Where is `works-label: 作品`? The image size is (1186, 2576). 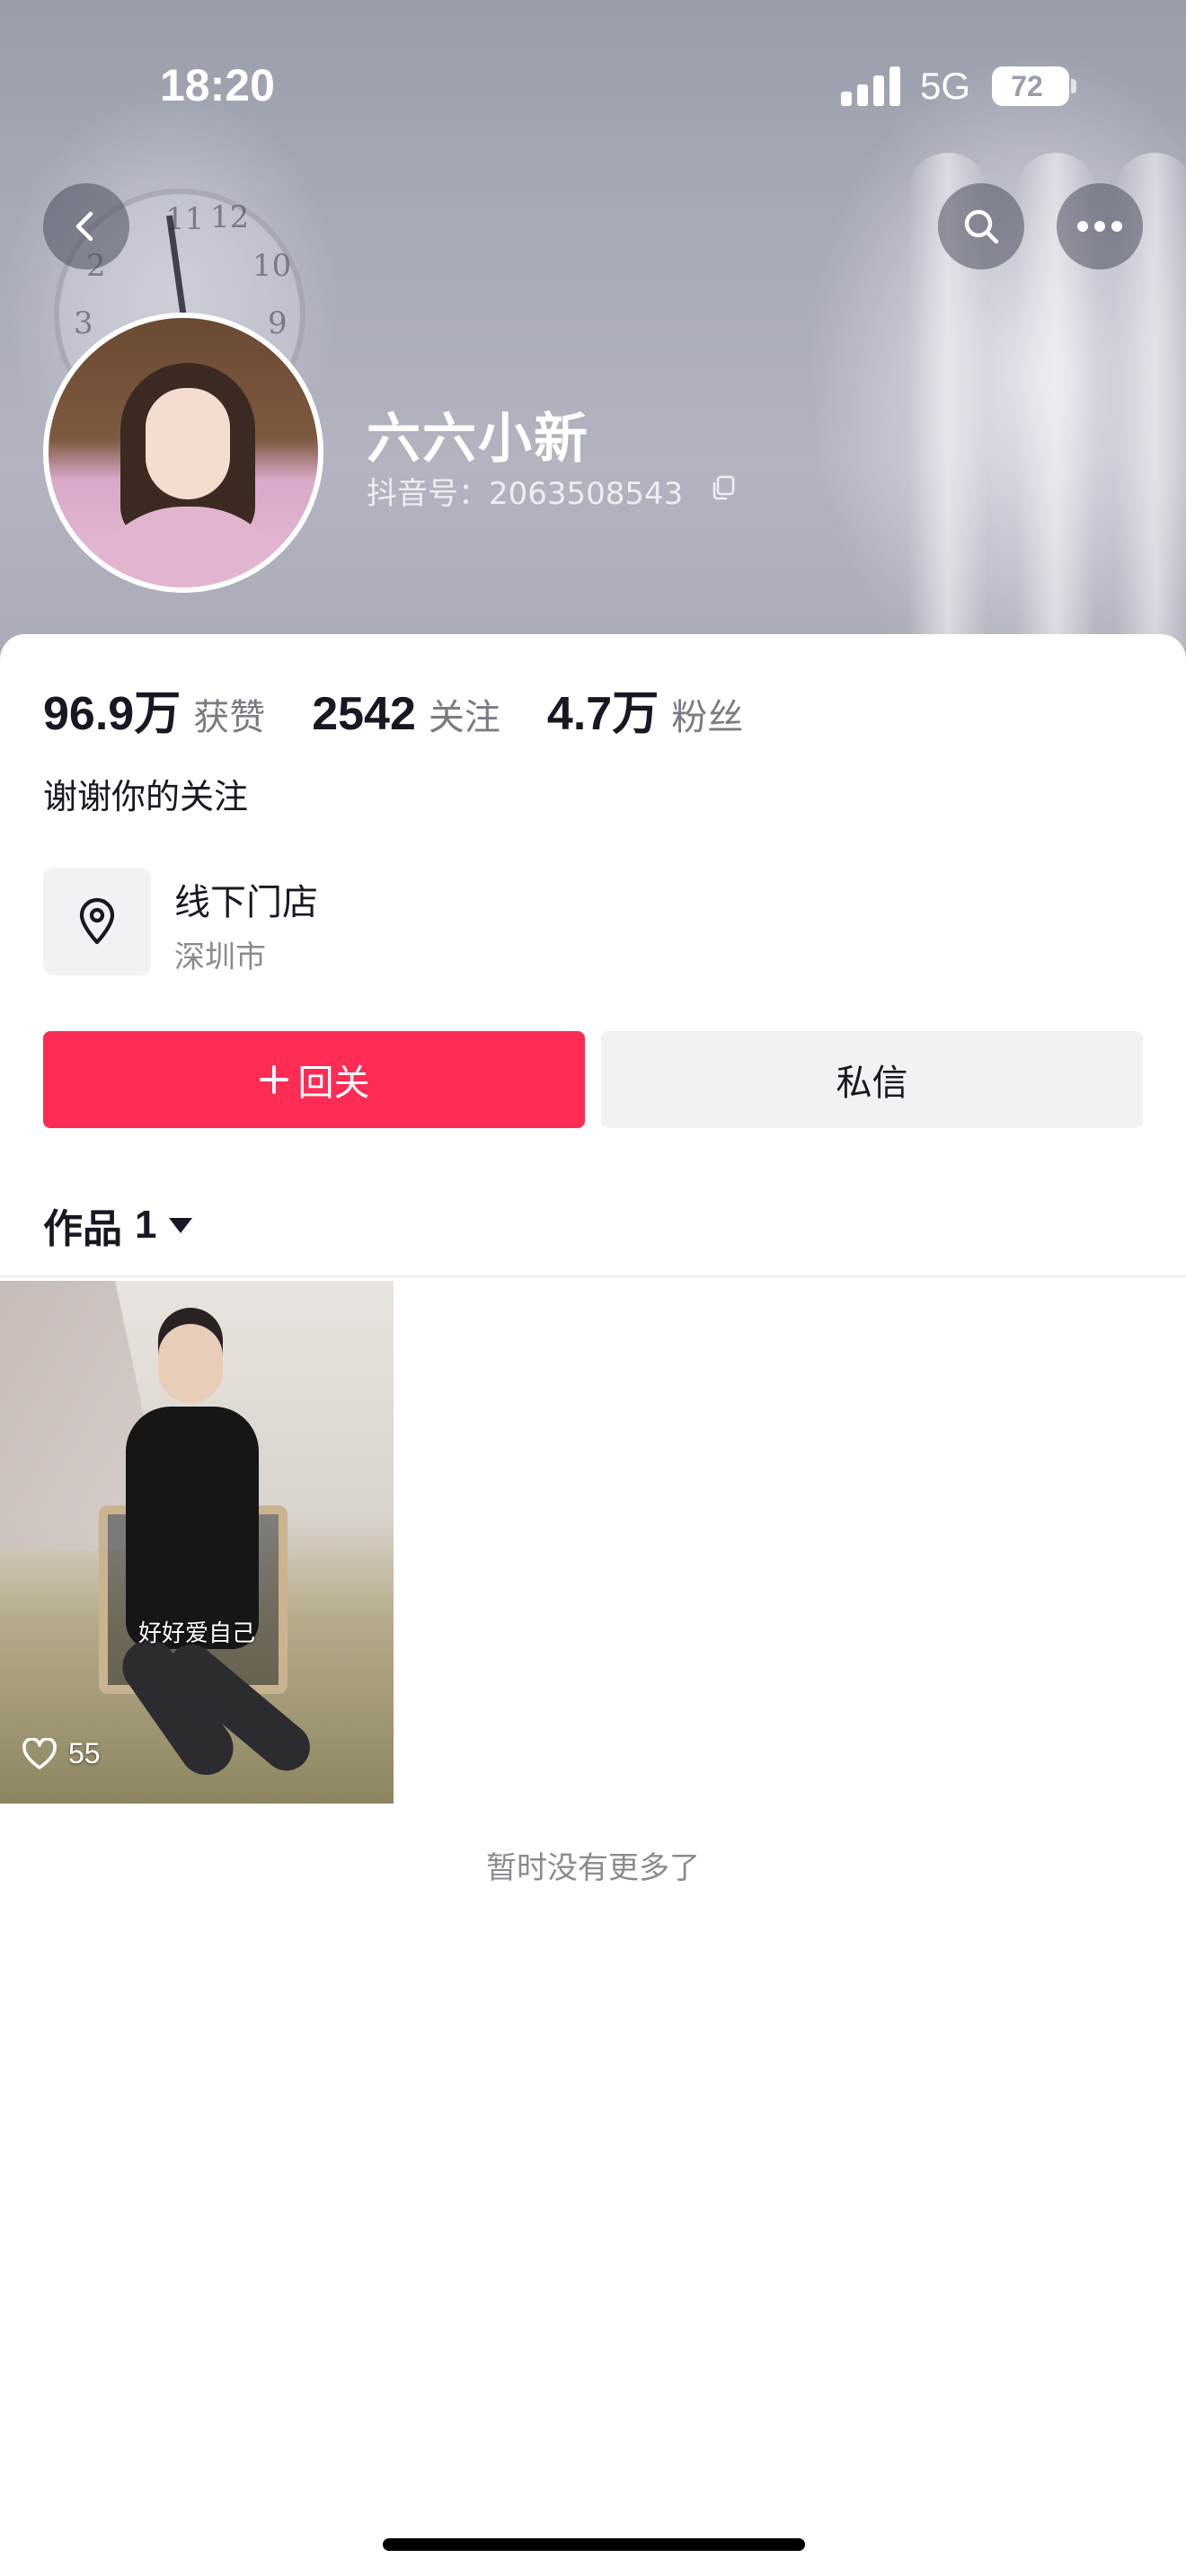
works-label: 作品 is located at coordinates (82, 1229).